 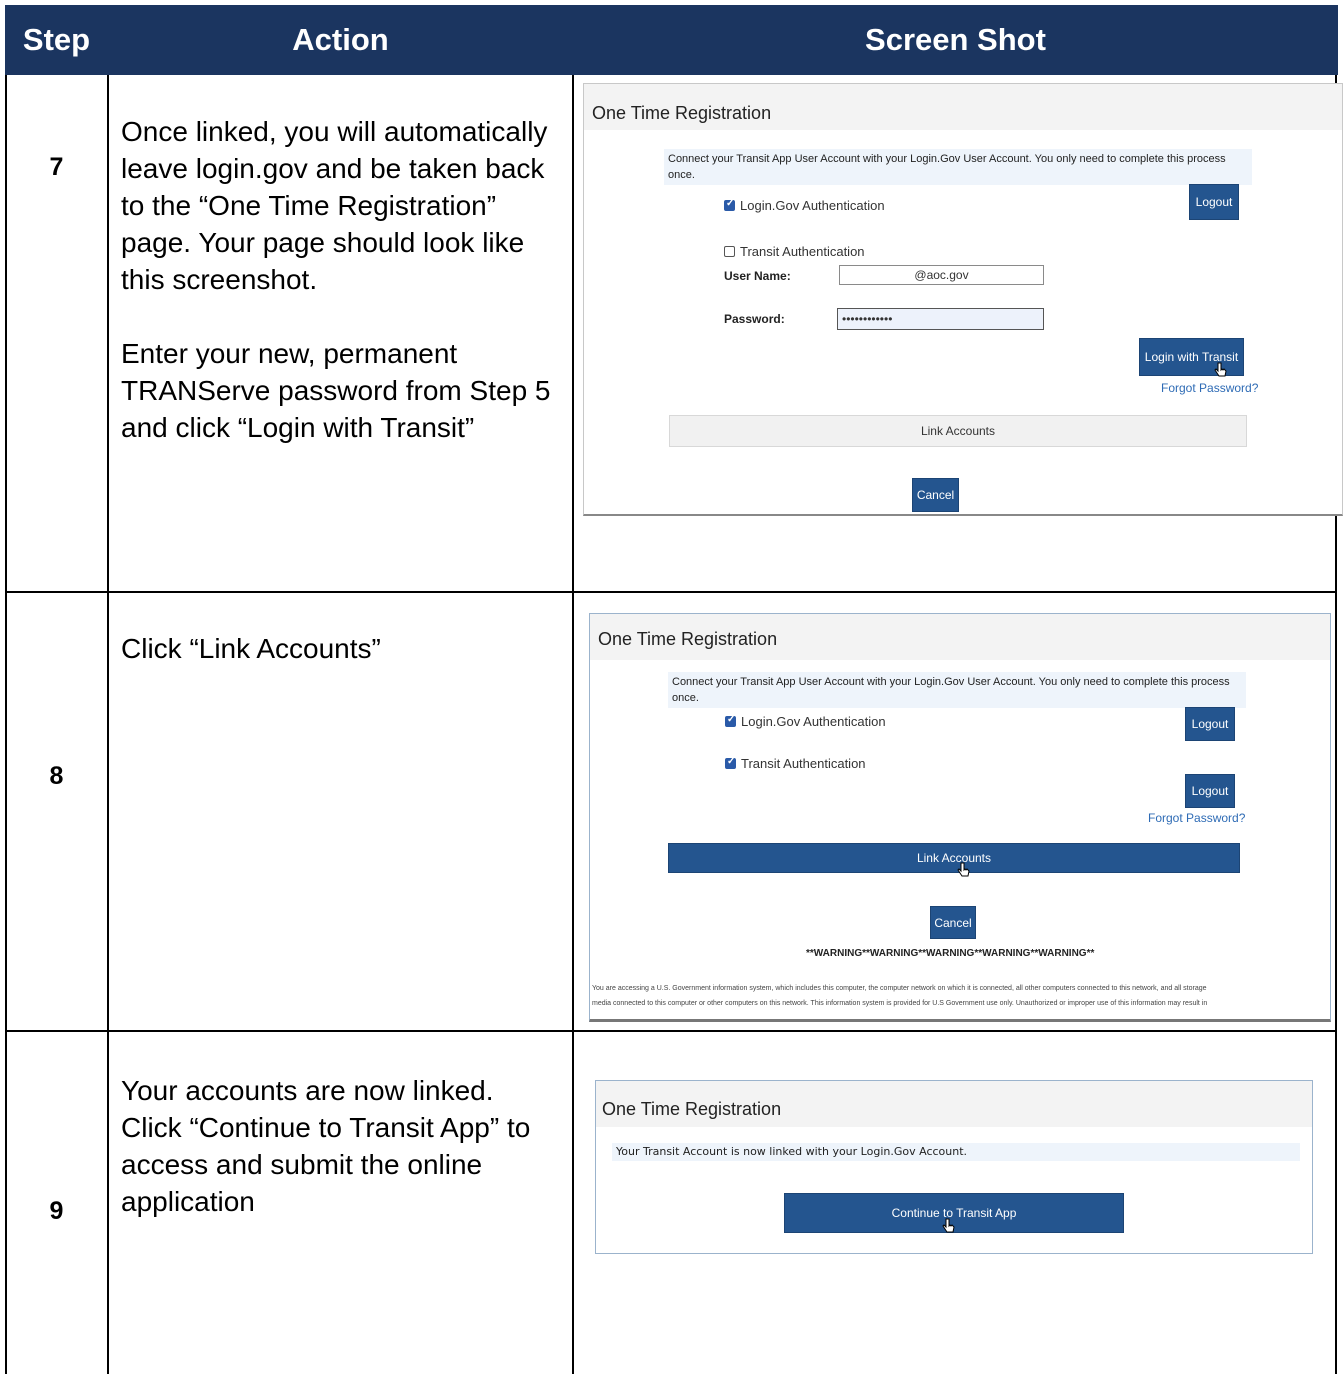 What do you see at coordinates (56, 167) in the screenshot?
I see `step-number: 7` at bounding box center [56, 167].